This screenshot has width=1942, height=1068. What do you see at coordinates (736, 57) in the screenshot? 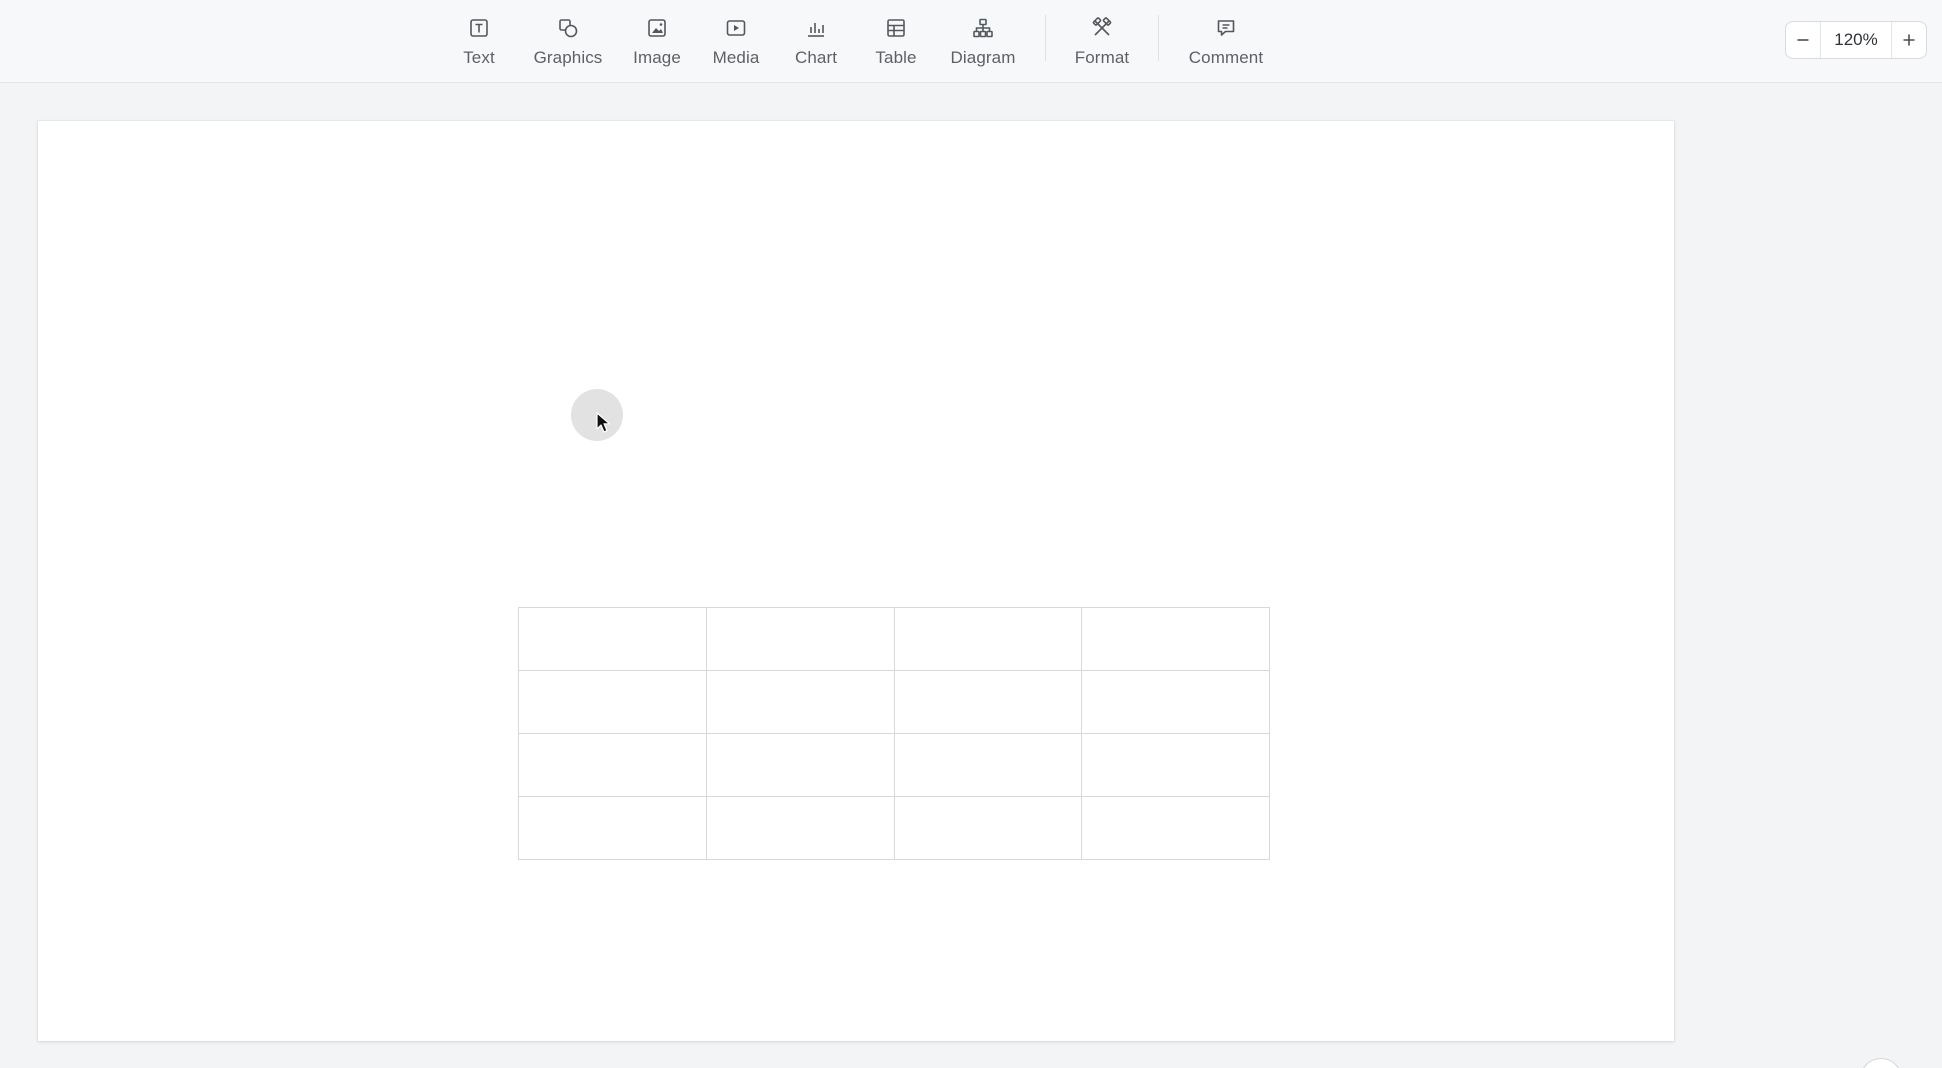
I see `toolbar-media-label: Media` at bounding box center [736, 57].